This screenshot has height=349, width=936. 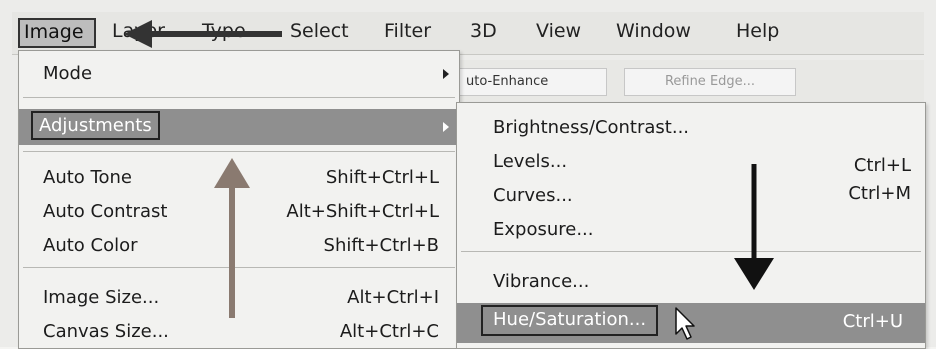 What do you see at coordinates (239, 246) in the screenshot?
I see `menu-item-auto-color: Auto Color Shift+Ctrl+B` at bounding box center [239, 246].